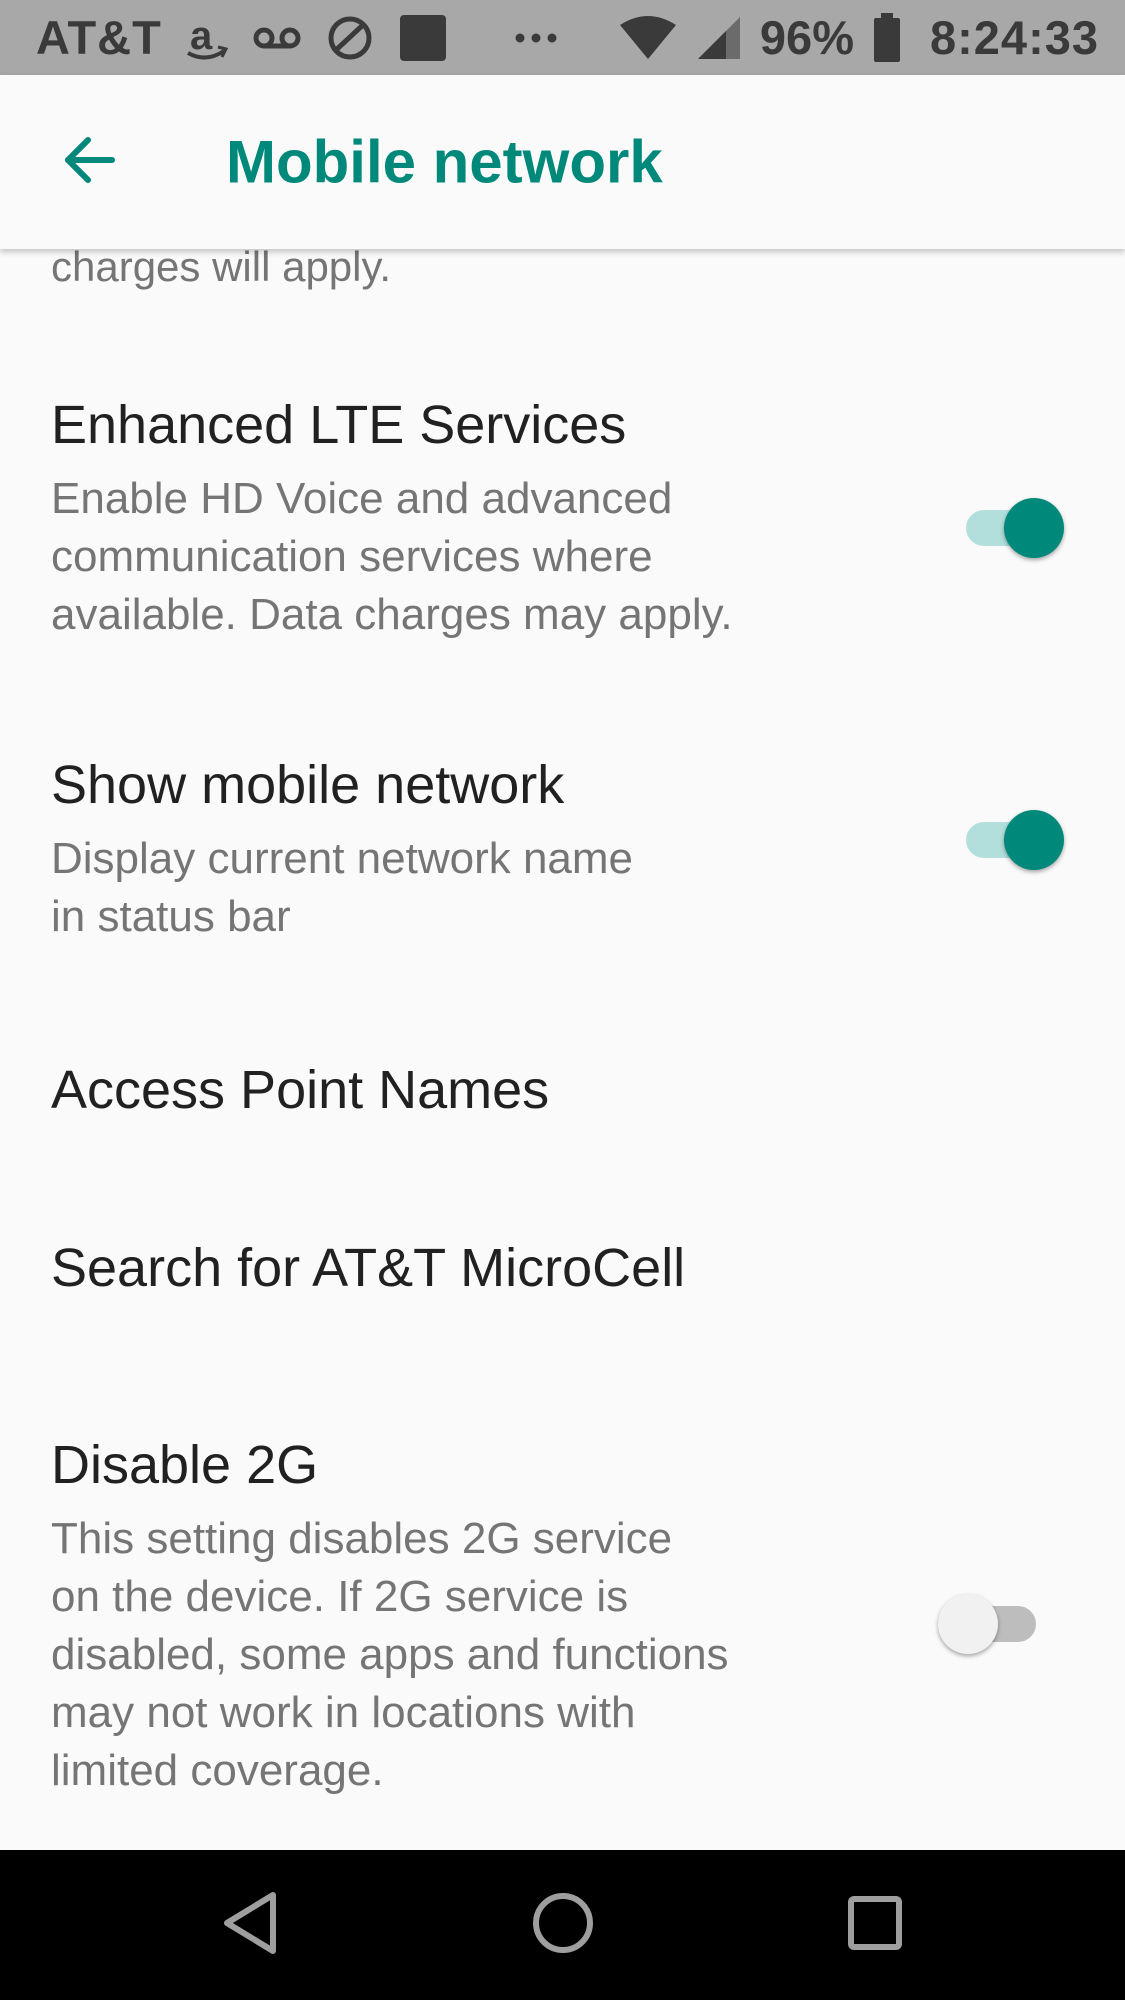 The image size is (1125, 2000). What do you see at coordinates (423, 38) in the screenshot?
I see `app-square-icon` at bounding box center [423, 38].